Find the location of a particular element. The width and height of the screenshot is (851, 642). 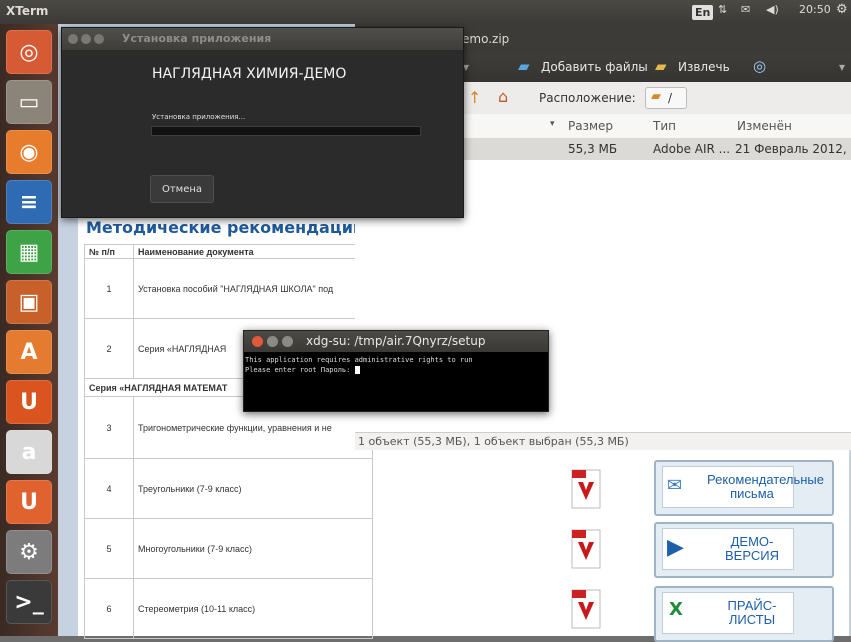

network-icon: ⇅ is located at coordinates (722, 9).